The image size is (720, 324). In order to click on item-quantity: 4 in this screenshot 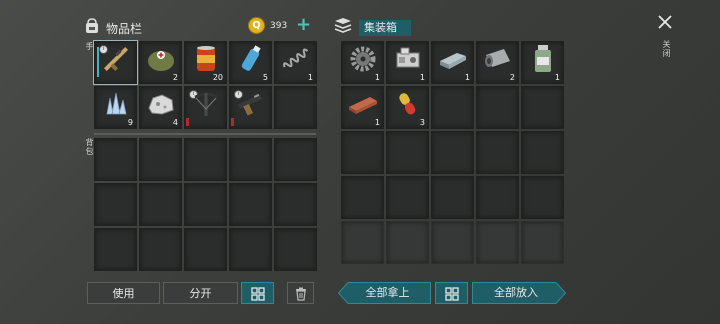, I will do `click(175, 122)`.